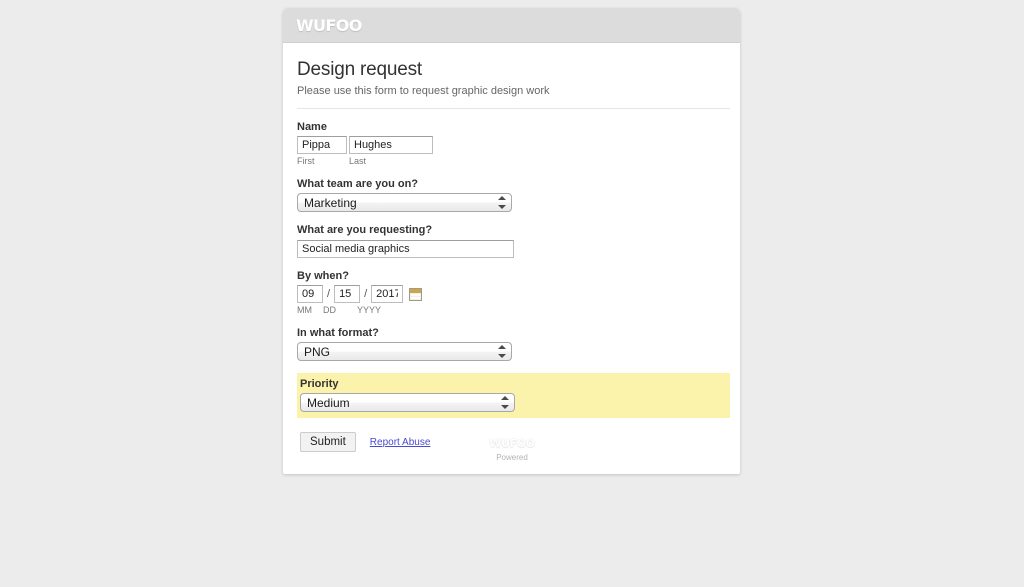 The image size is (1024, 587). I want to click on team-select: Marketing, so click(404, 202).